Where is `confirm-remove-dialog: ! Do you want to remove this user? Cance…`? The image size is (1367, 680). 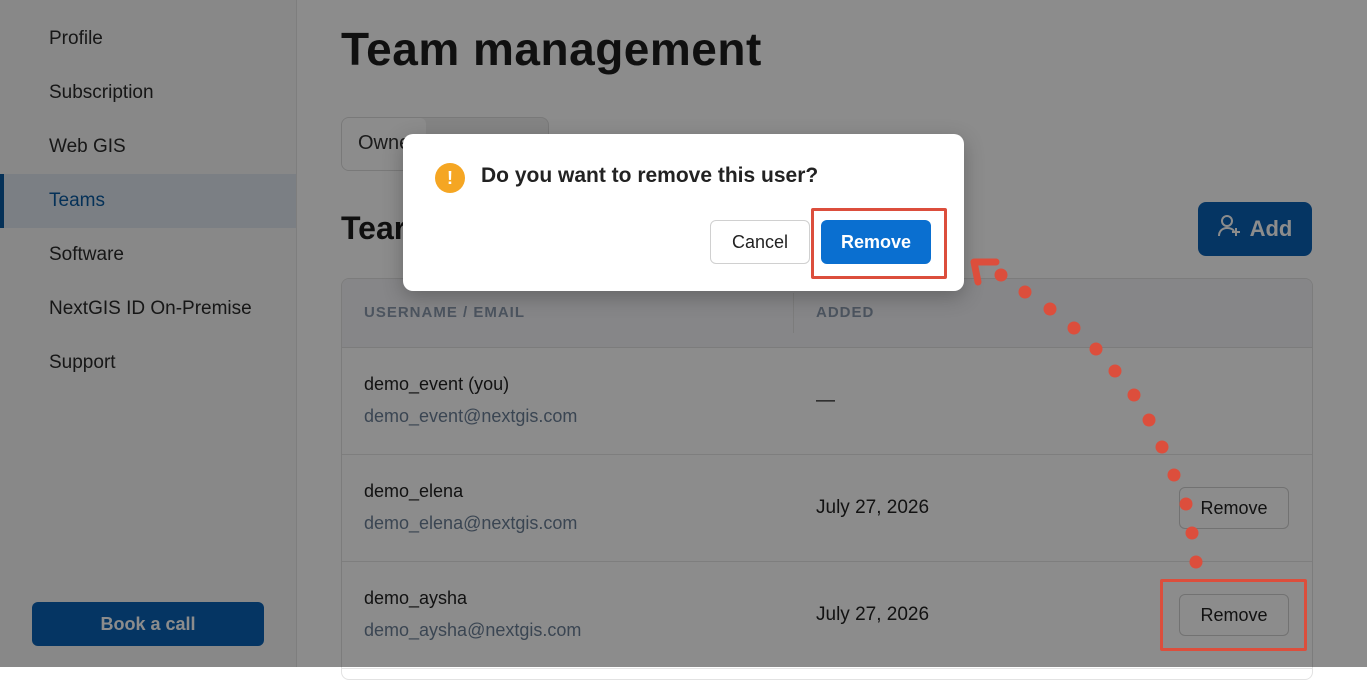 confirm-remove-dialog: ! Do you want to remove this user? Cance… is located at coordinates (683, 212).